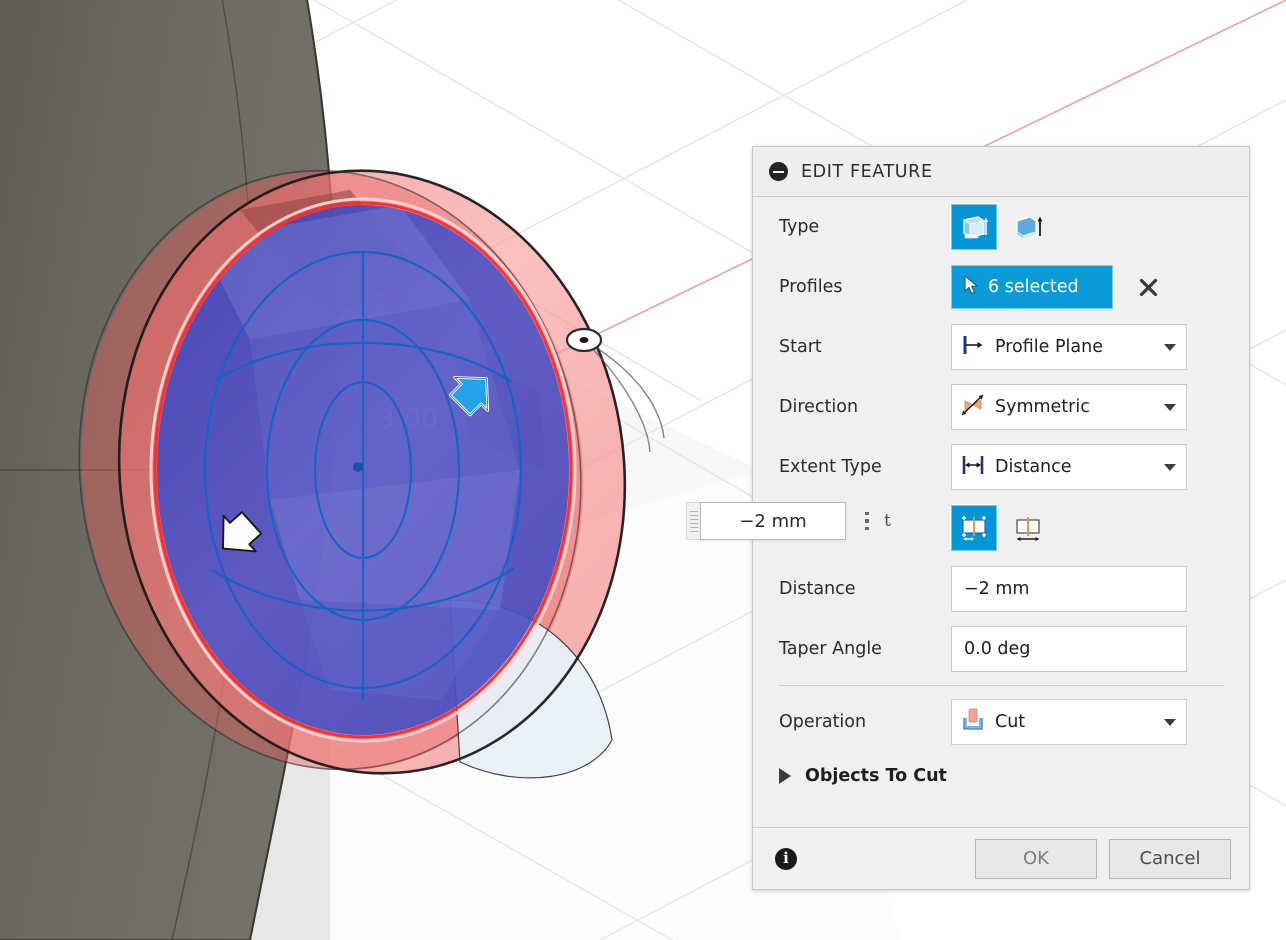 The width and height of the screenshot is (1286, 940). Describe the element at coordinates (778, 171) in the screenshot. I see `minimize-circle-icon` at that location.